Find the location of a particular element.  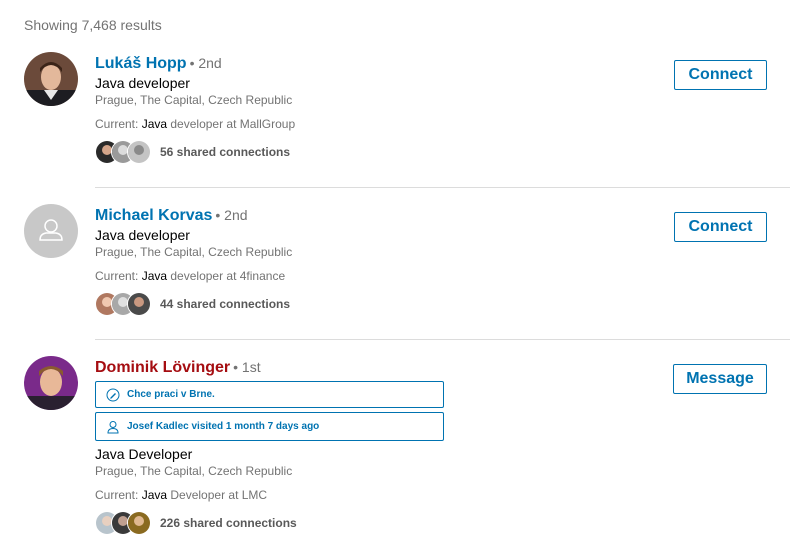

pencil-icon is located at coordinates (113, 395).